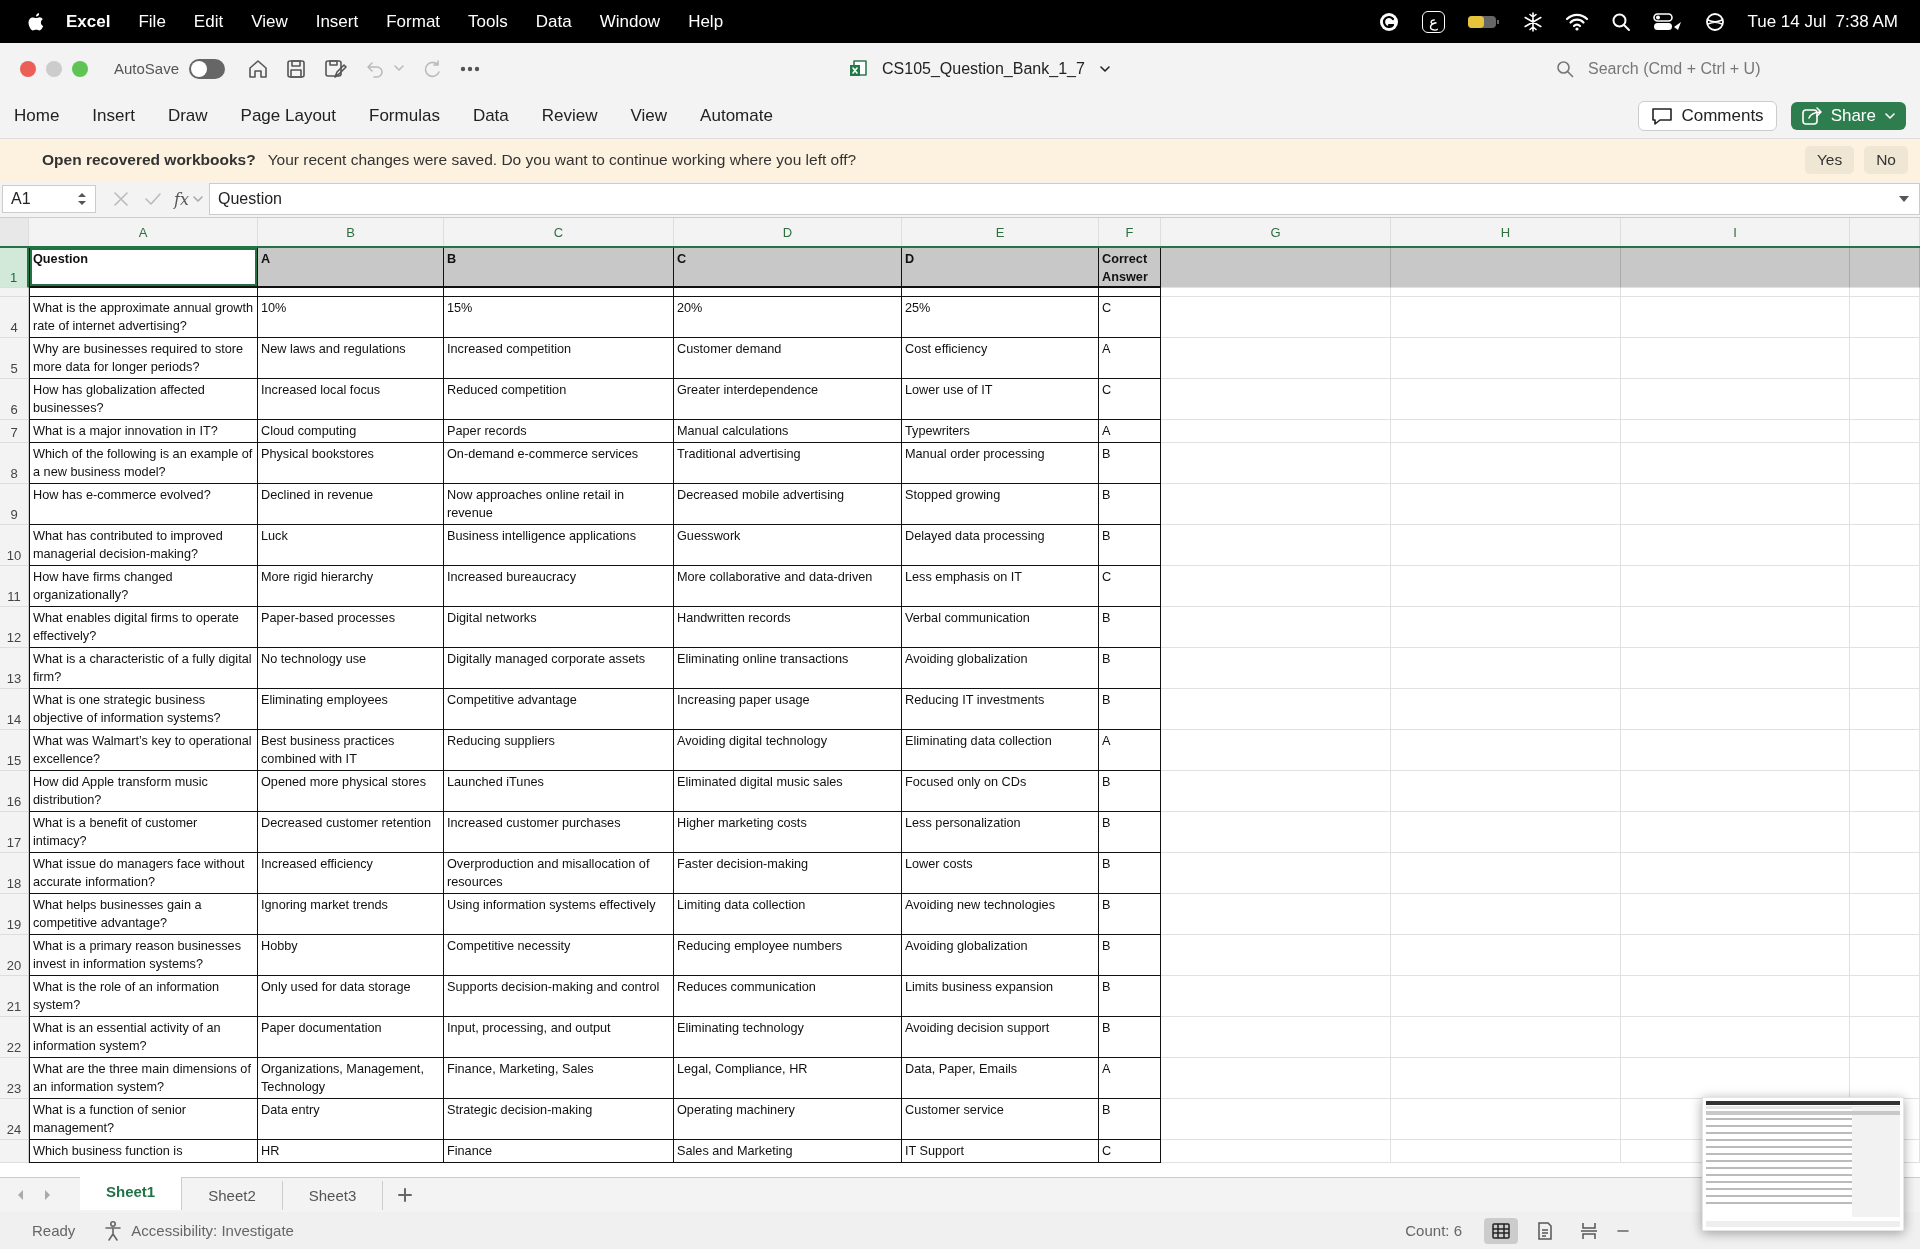 This screenshot has width=1920, height=1249. I want to click on accessibility-icon, so click(113, 1230).